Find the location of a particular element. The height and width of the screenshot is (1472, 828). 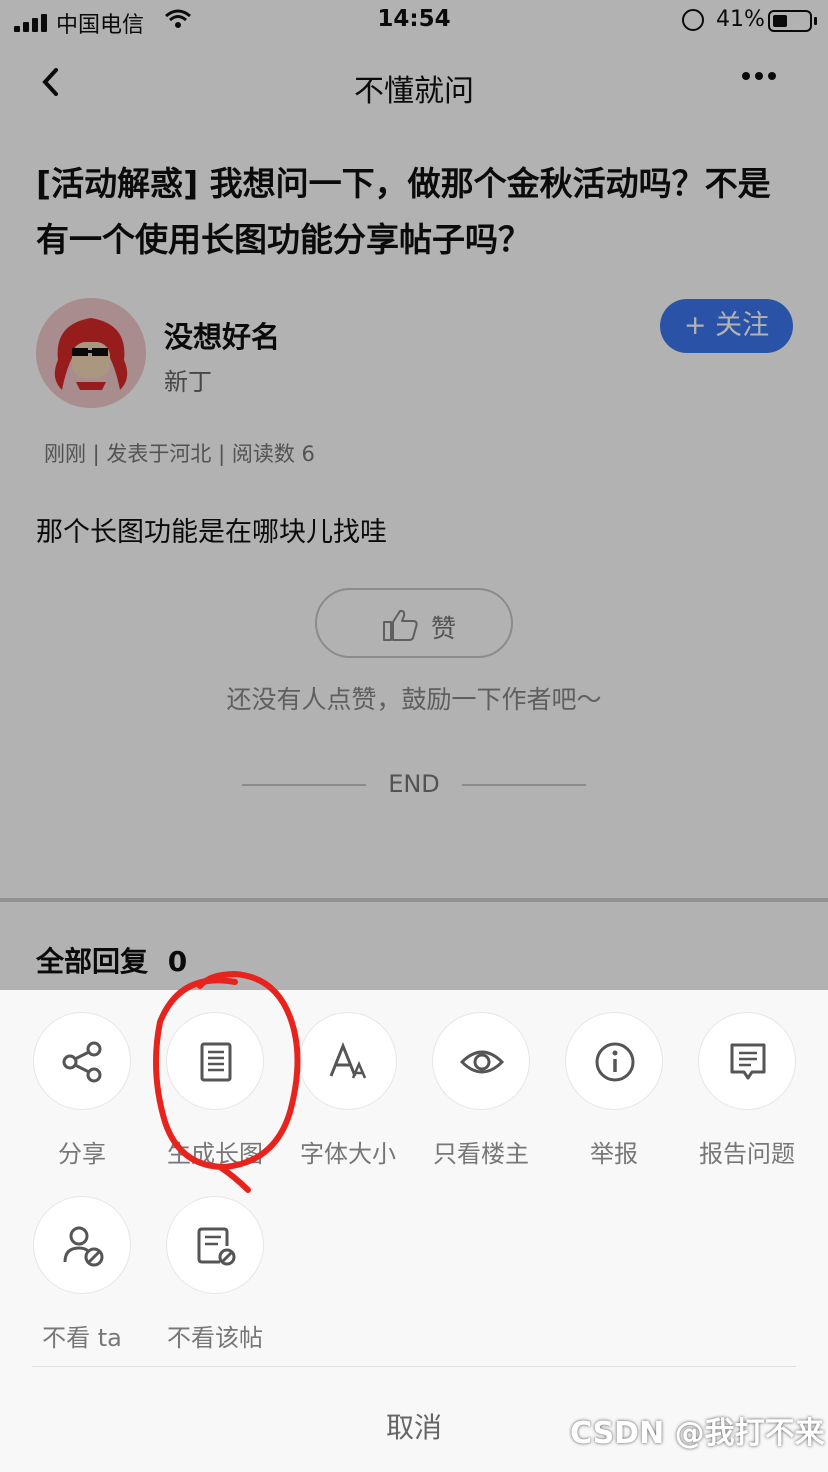

action-label: 报告问题 is located at coordinates (747, 1154).